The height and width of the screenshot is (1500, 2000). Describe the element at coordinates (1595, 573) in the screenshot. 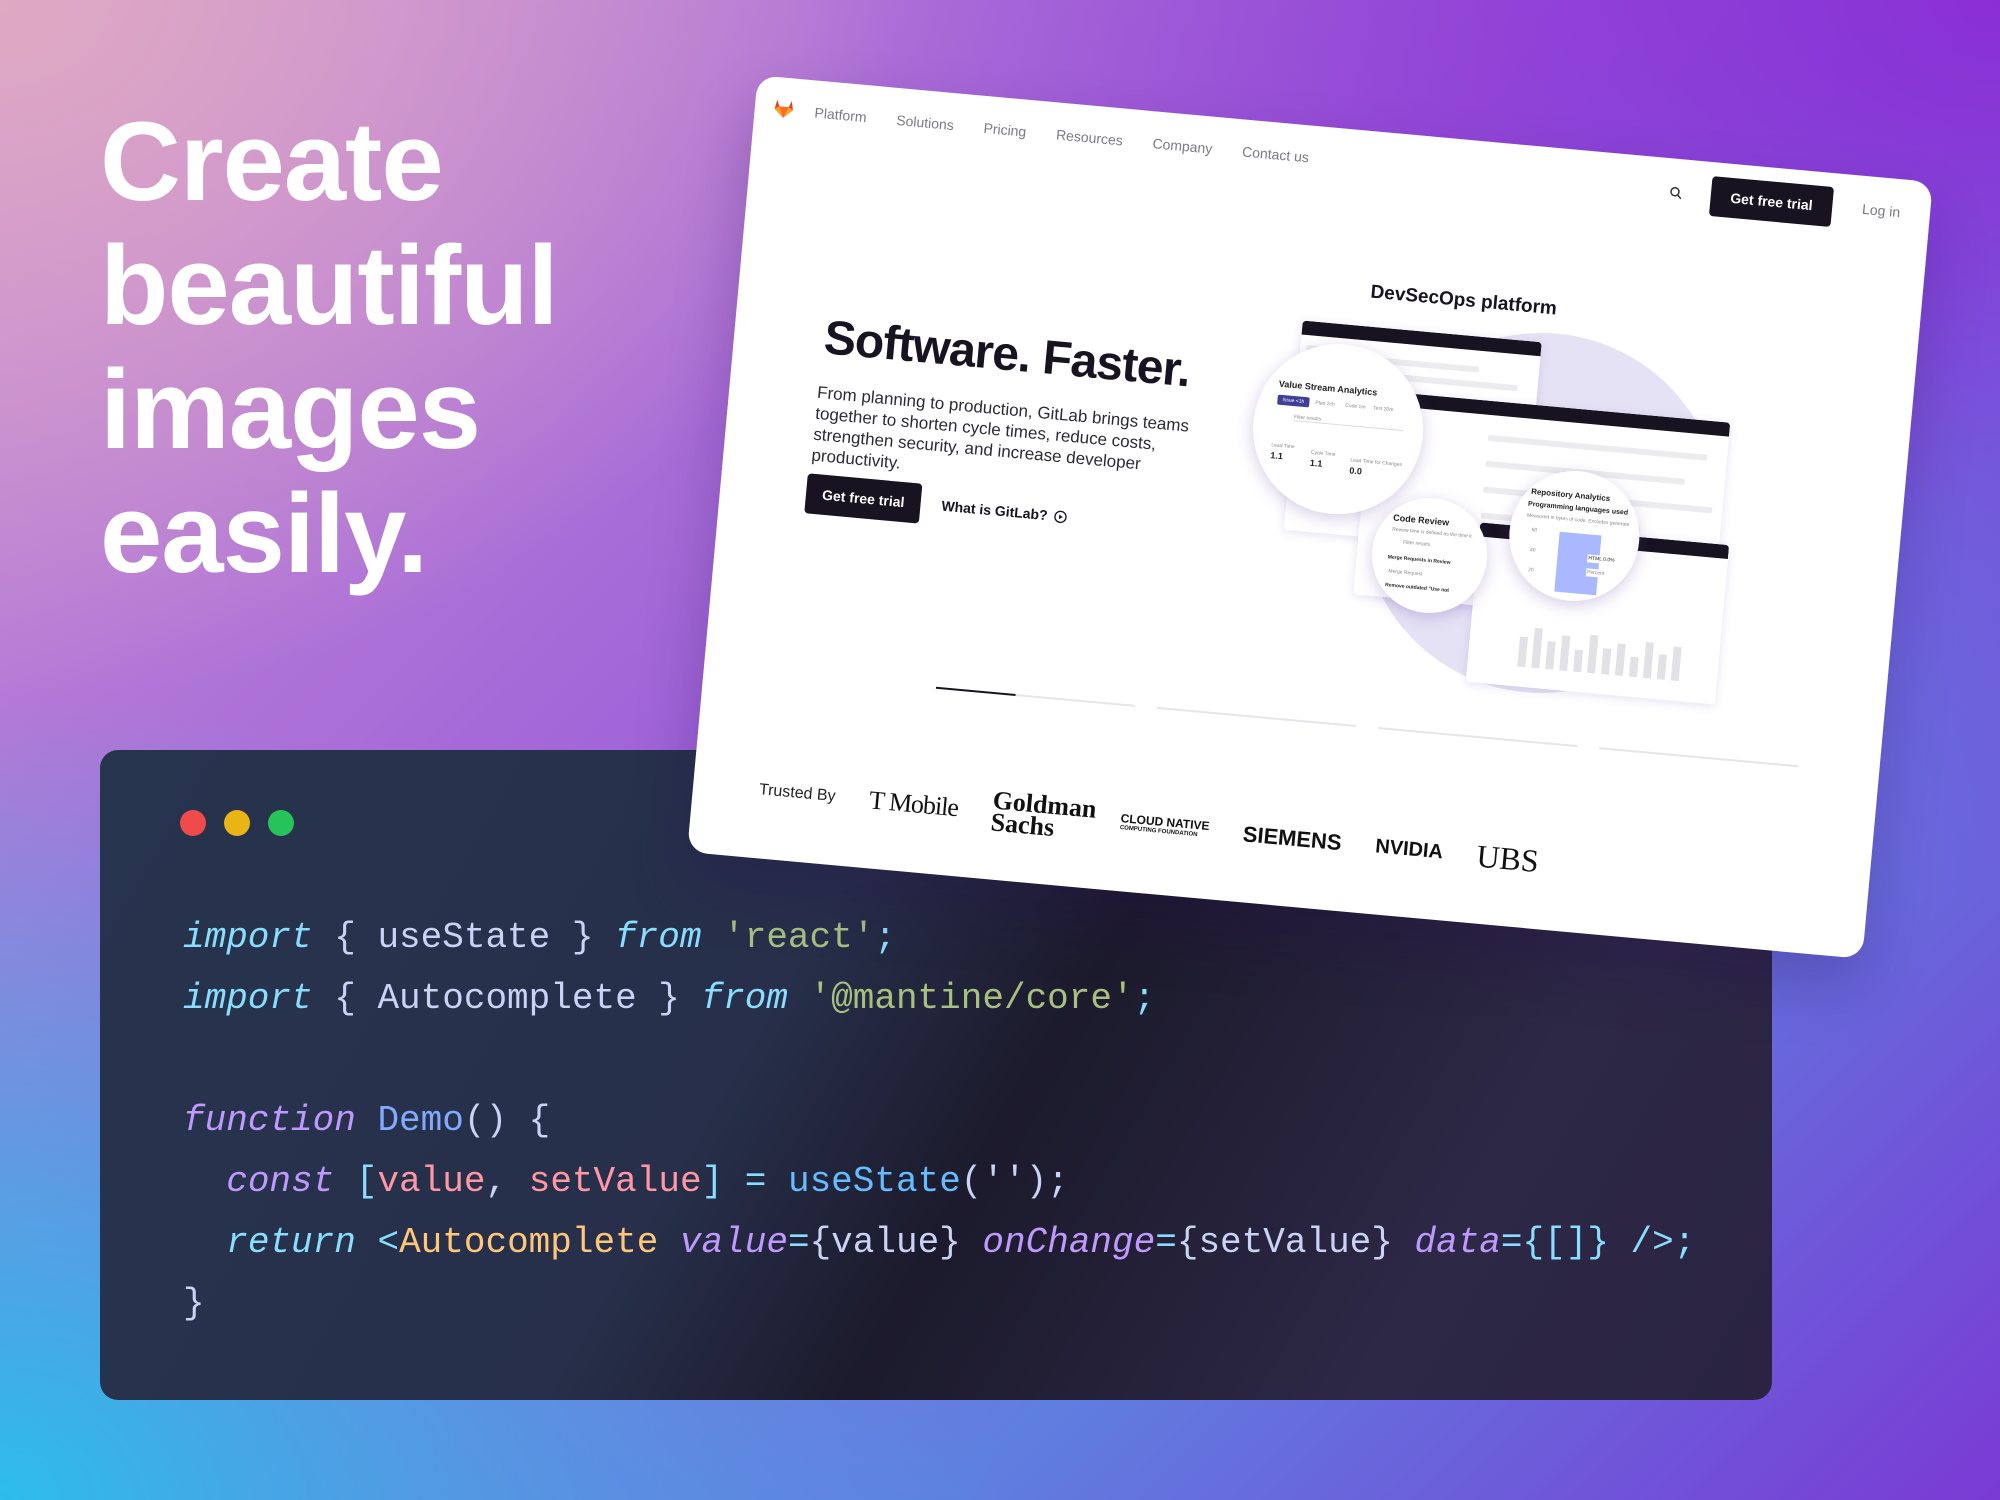

I see `chart-legend: Percent` at that location.